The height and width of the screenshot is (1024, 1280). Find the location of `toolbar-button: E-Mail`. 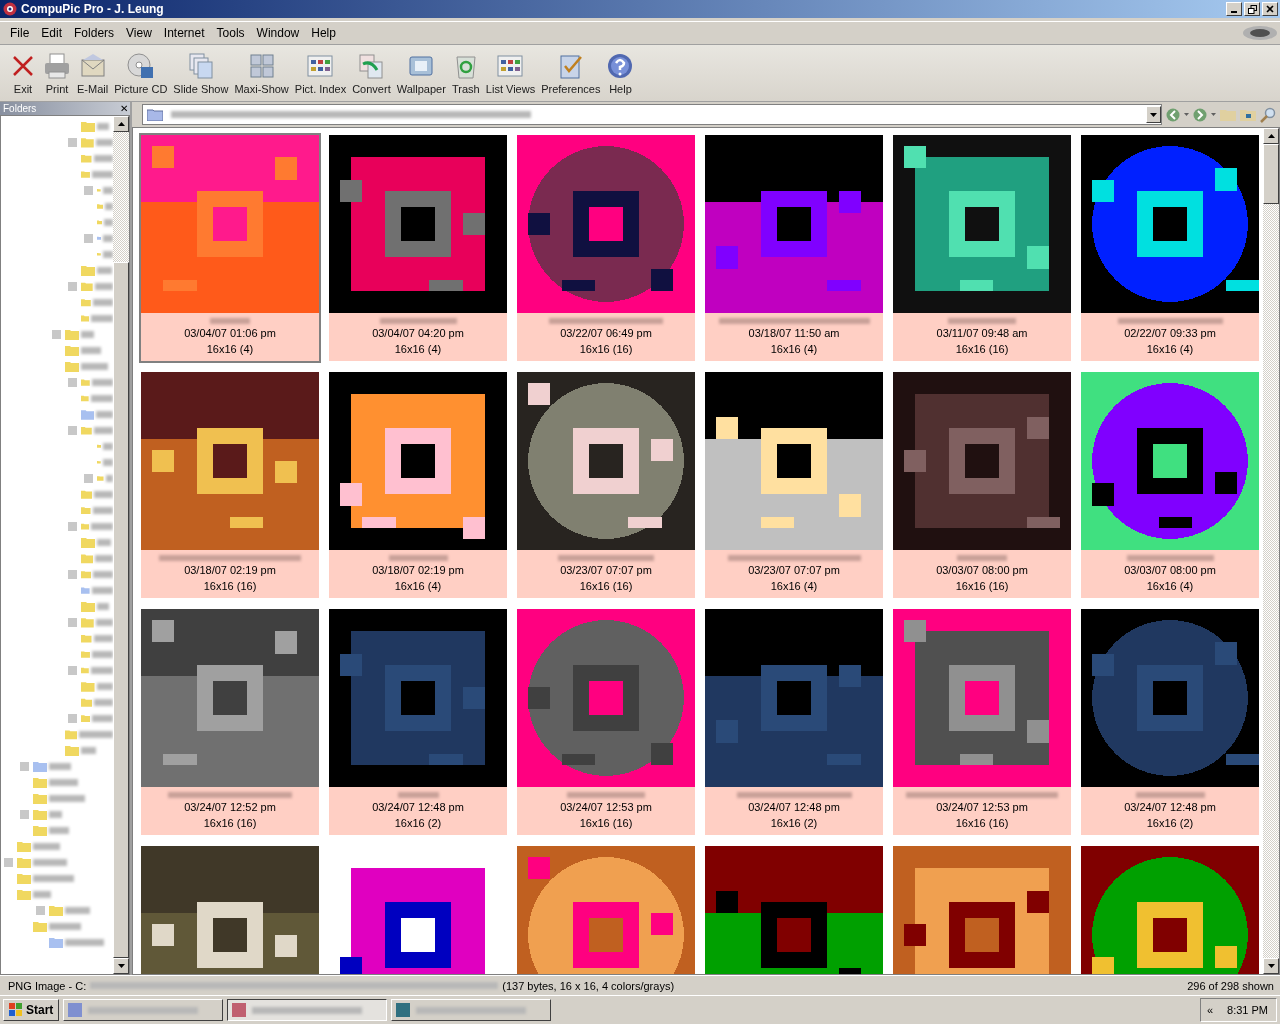

toolbar-button: E-Mail is located at coordinates (93, 73).